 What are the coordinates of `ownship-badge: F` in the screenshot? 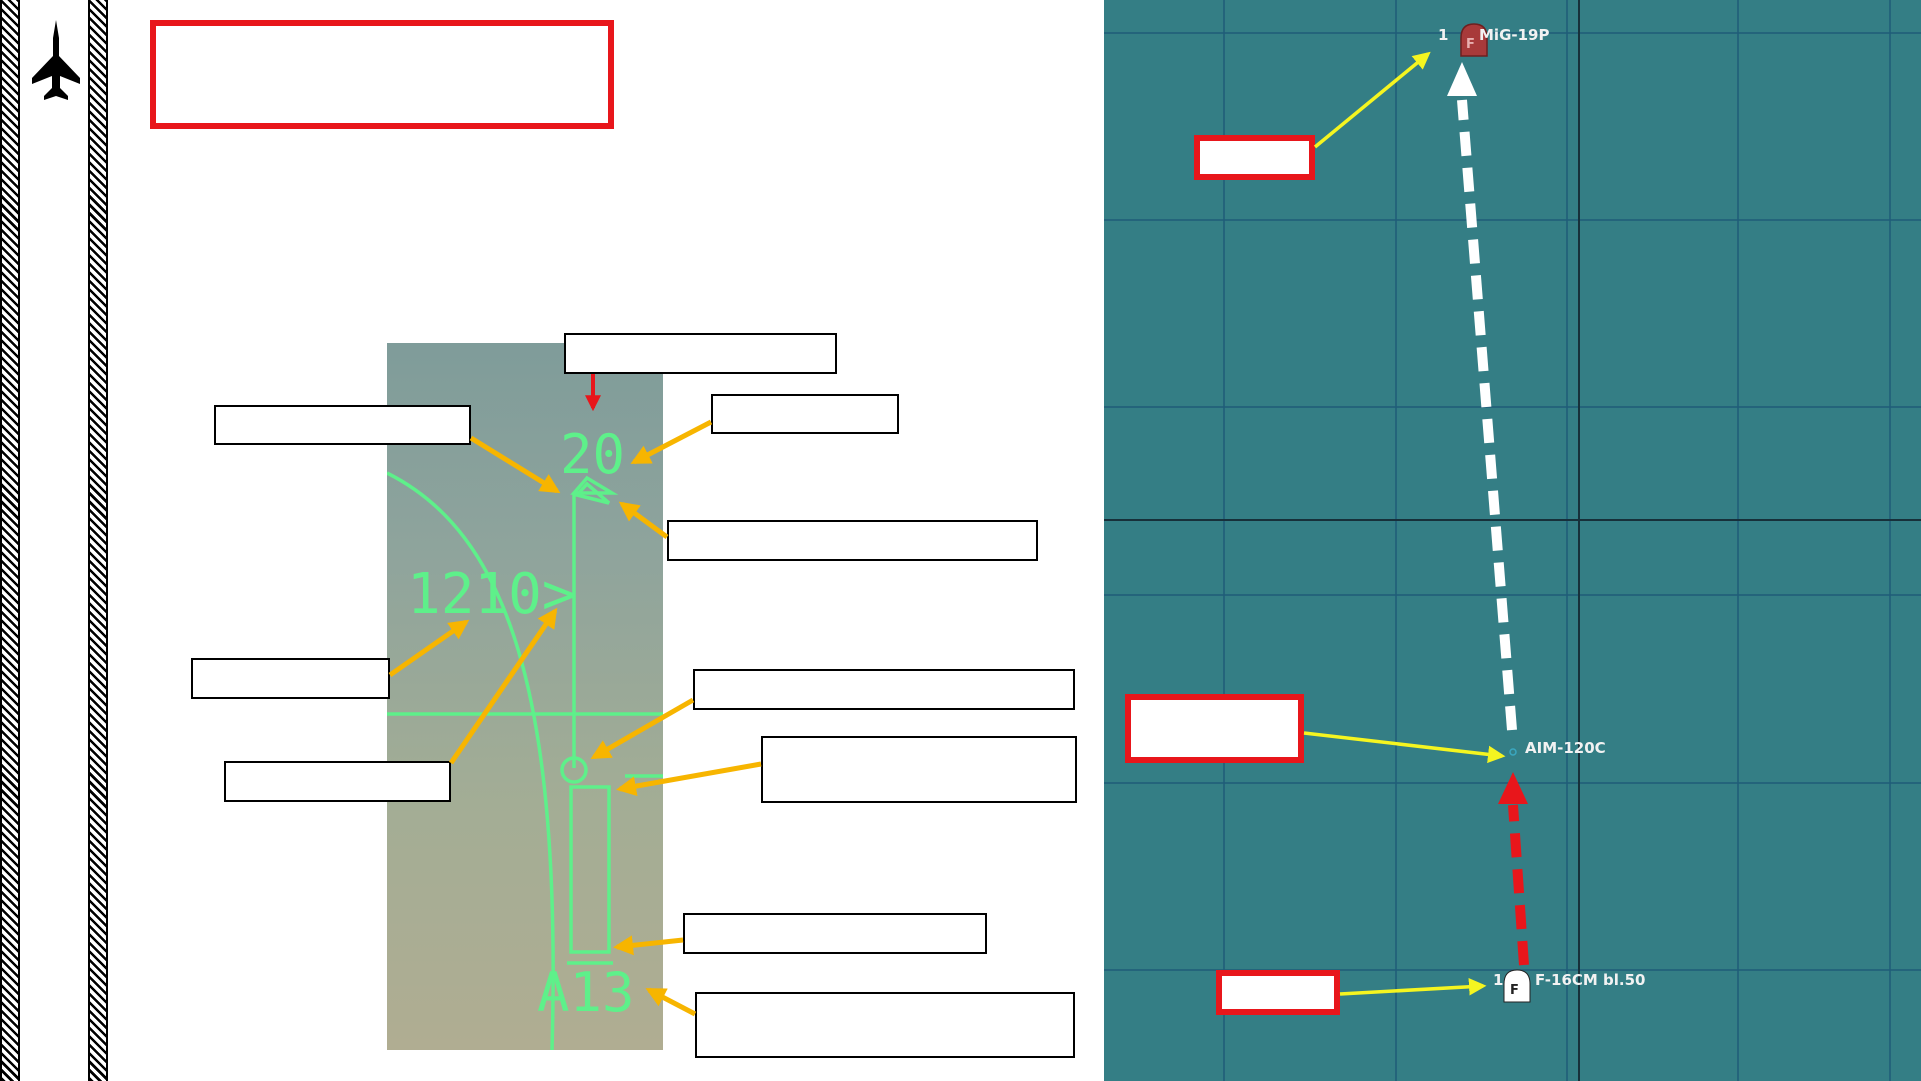 It's located at (1514, 990).